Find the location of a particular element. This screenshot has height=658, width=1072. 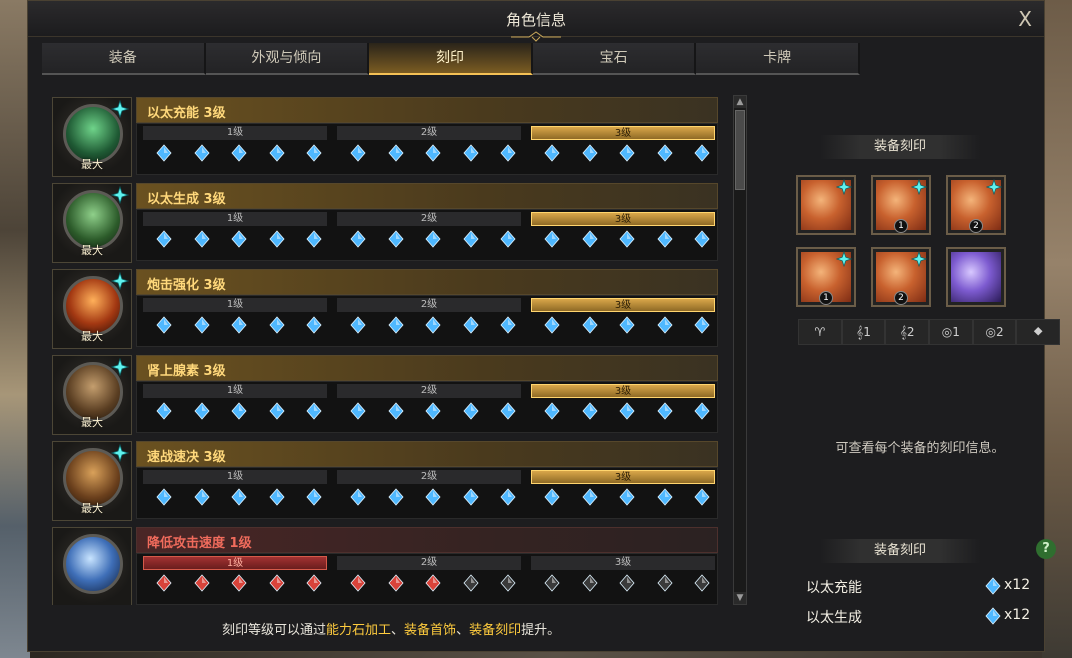

tab-1: 外观与倾向 is located at coordinates (287, 59).